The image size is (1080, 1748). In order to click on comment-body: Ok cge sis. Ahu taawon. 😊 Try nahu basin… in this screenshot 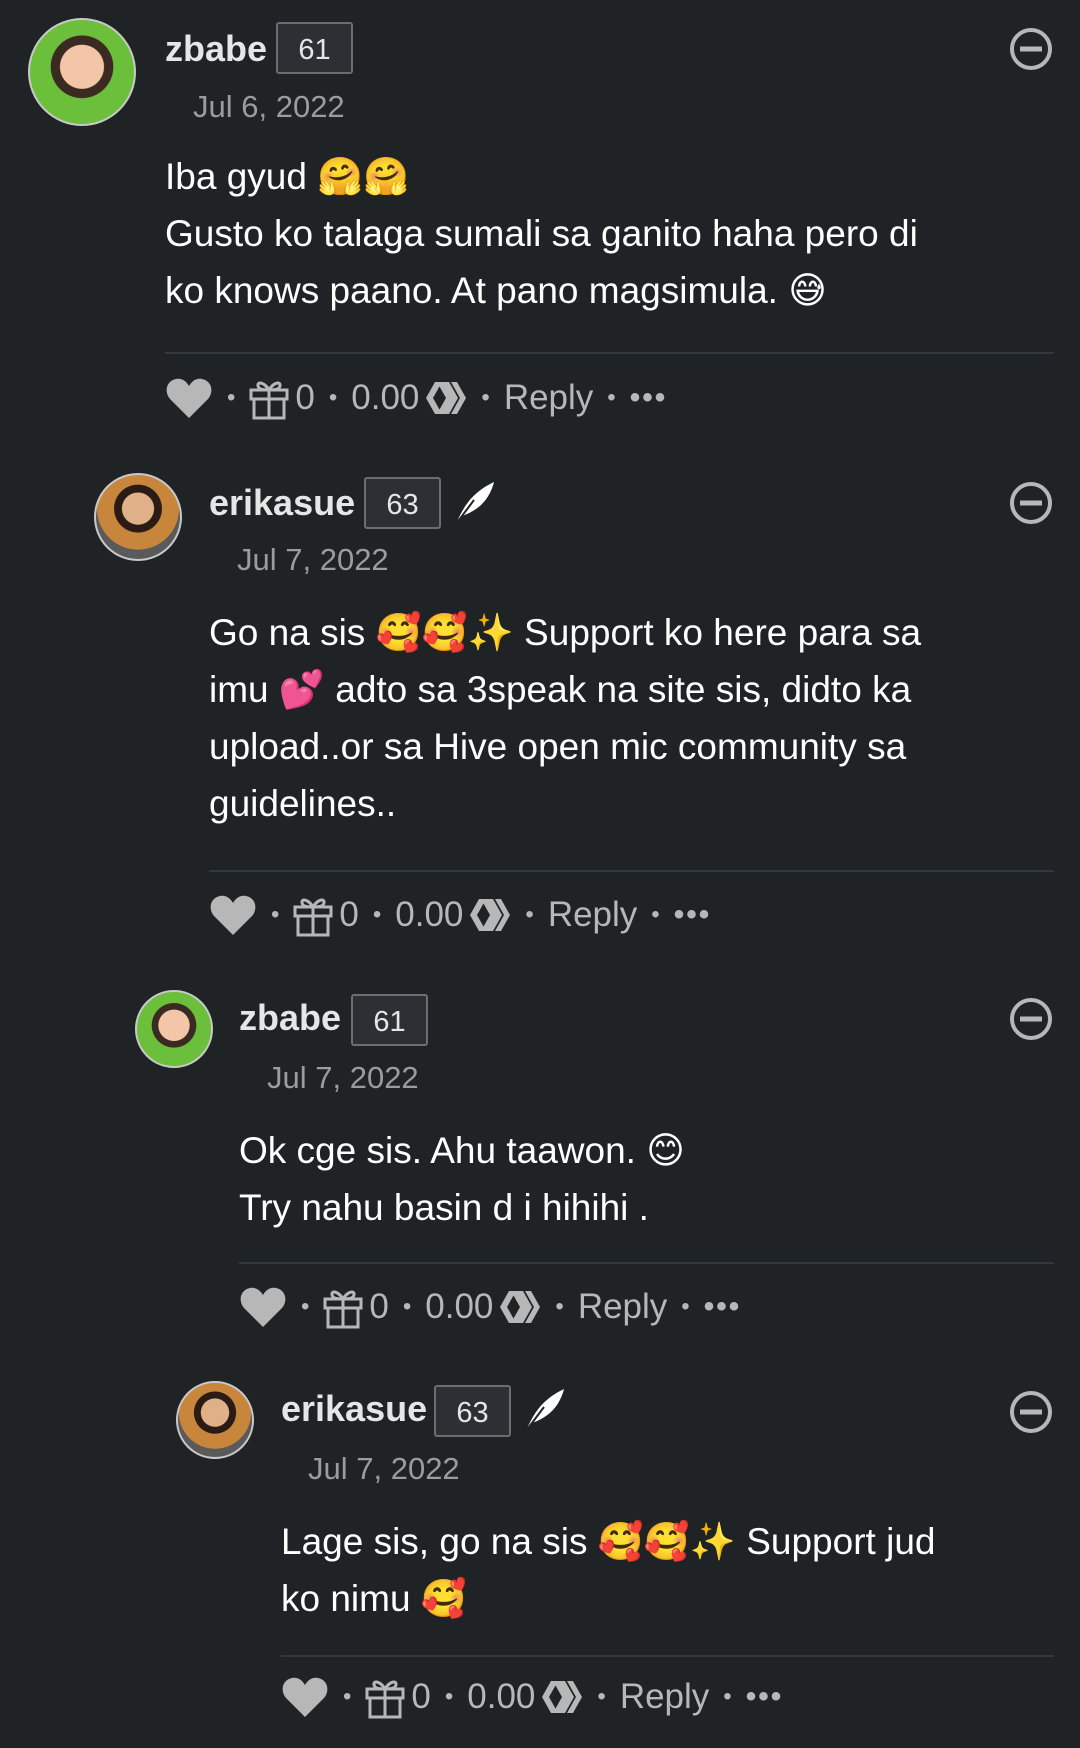, I will do `click(462, 1179)`.